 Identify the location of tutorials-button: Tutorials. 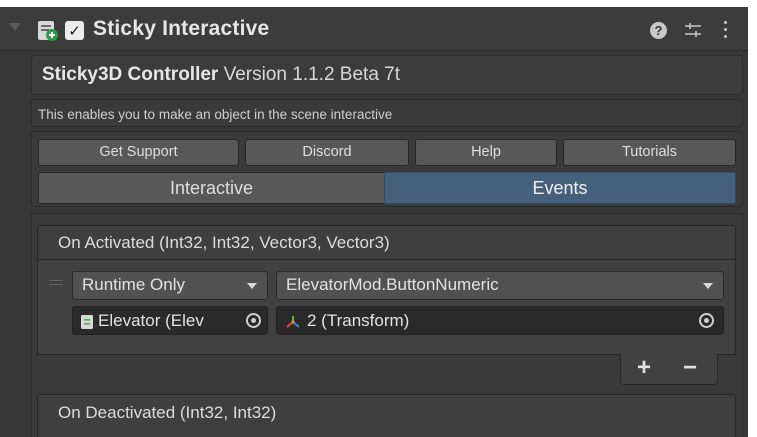
(649, 152).